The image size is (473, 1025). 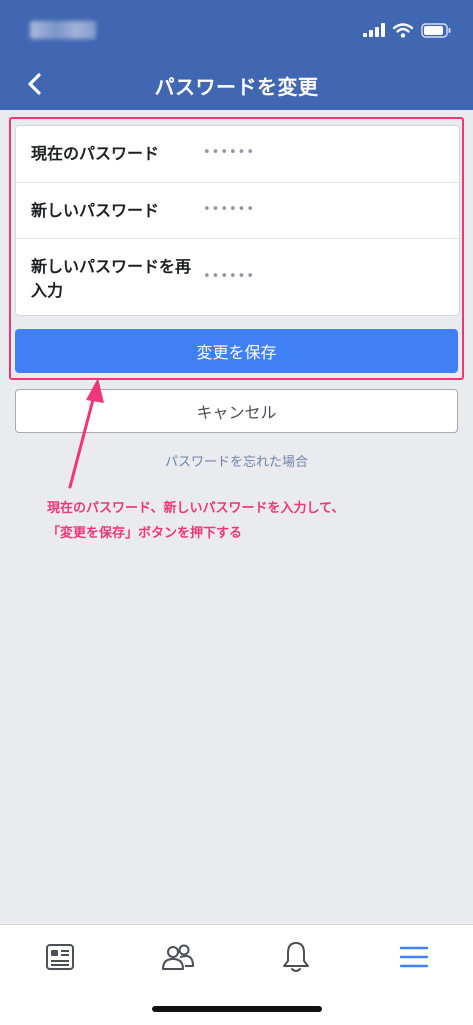 What do you see at coordinates (236, 411) in the screenshot?
I see `cancel-button: キャンセル` at bounding box center [236, 411].